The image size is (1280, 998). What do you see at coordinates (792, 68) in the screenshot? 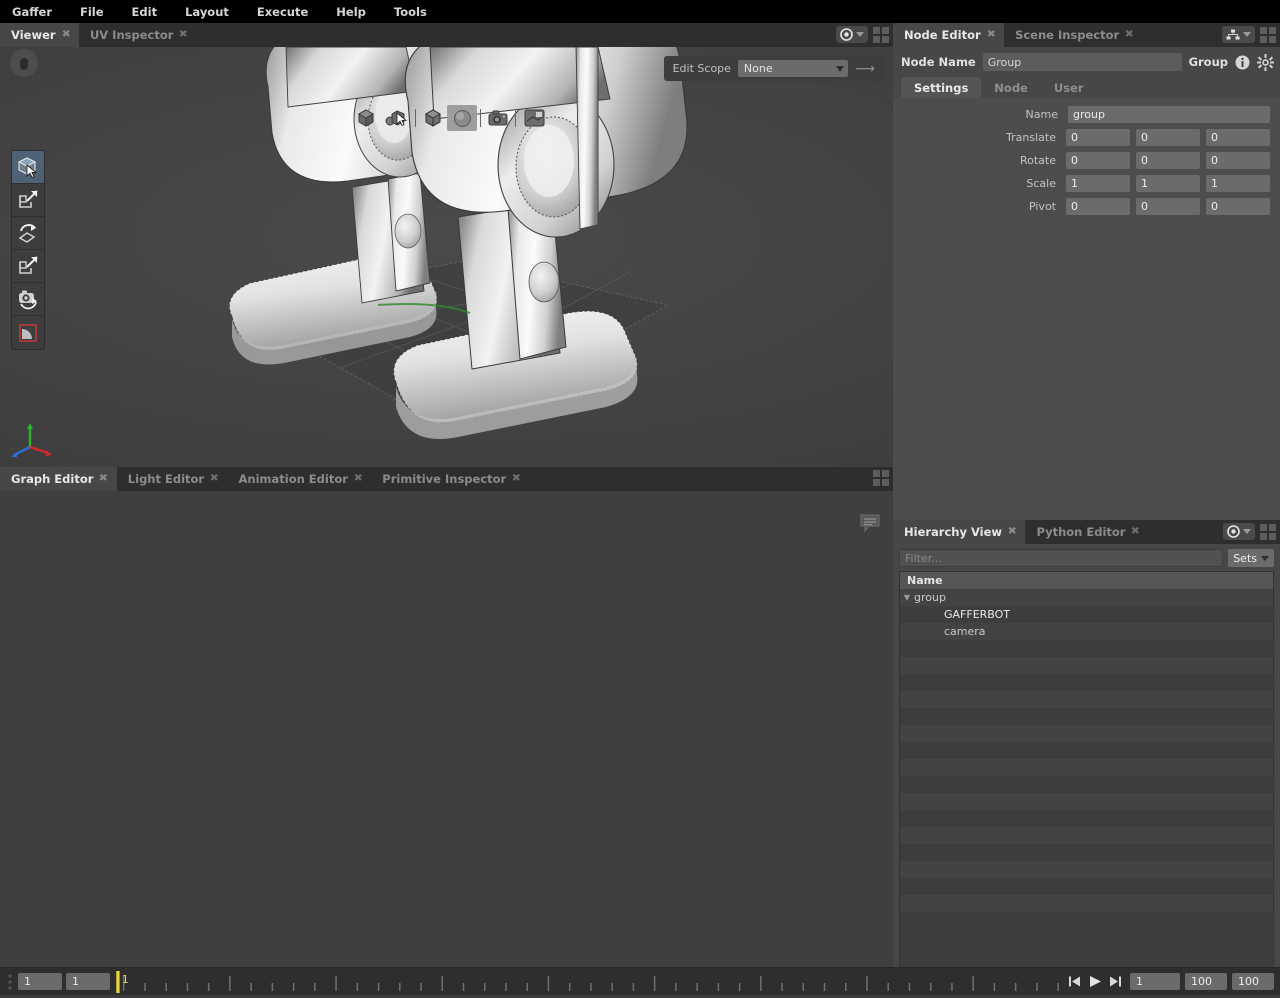
I see `edit-scope-dropdown: None` at bounding box center [792, 68].